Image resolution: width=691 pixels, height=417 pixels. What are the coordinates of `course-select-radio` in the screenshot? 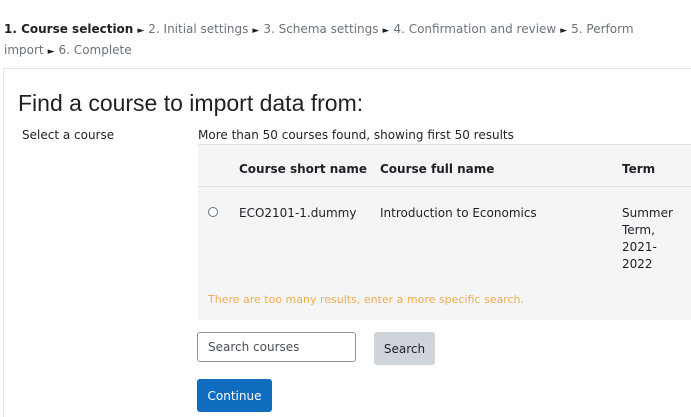 It's located at (213, 212).